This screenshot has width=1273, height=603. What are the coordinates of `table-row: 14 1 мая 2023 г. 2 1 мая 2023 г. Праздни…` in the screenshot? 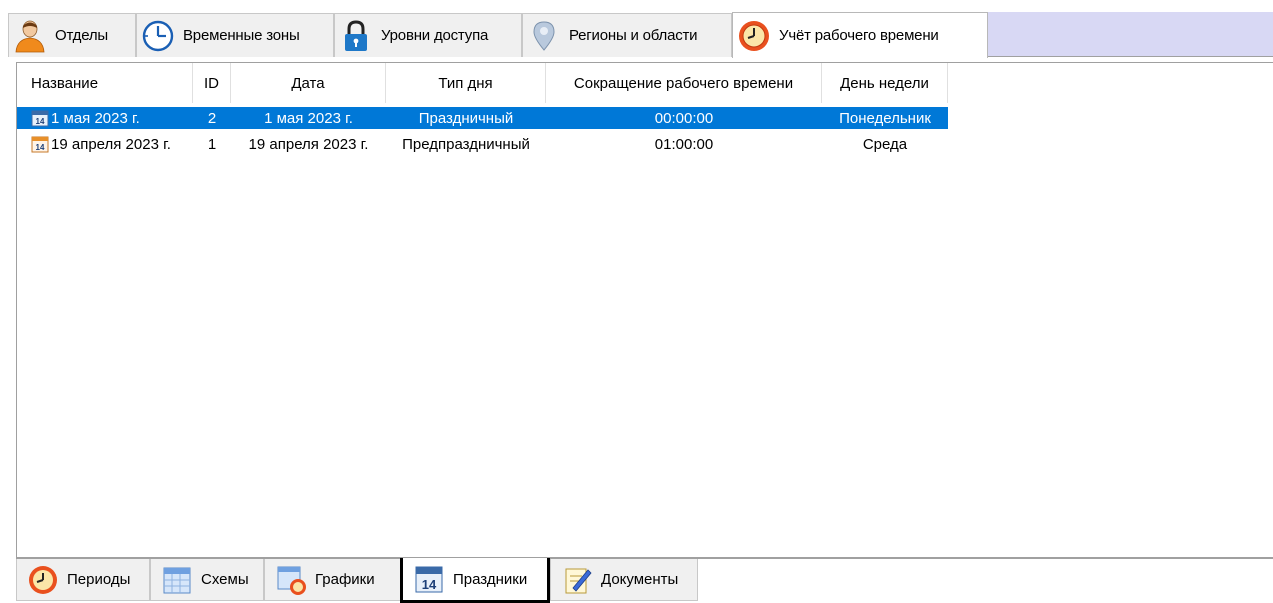 It's located at (482, 118).